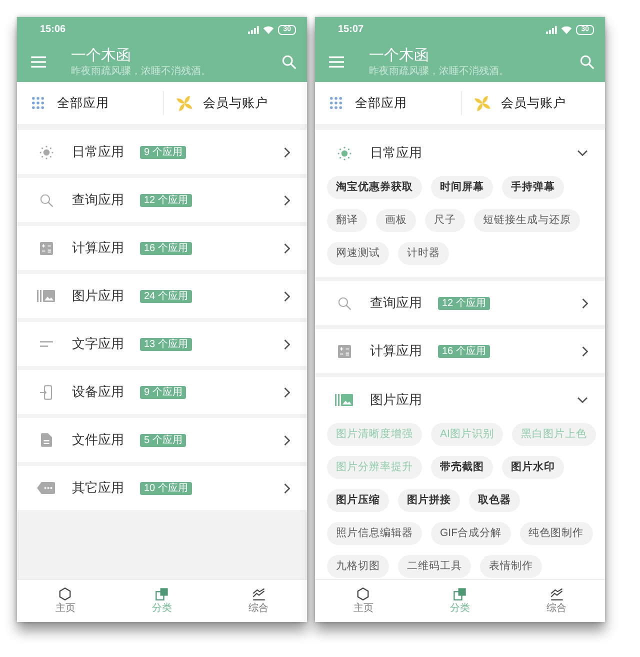  I want to click on app-tag: 翻译, so click(347, 220).